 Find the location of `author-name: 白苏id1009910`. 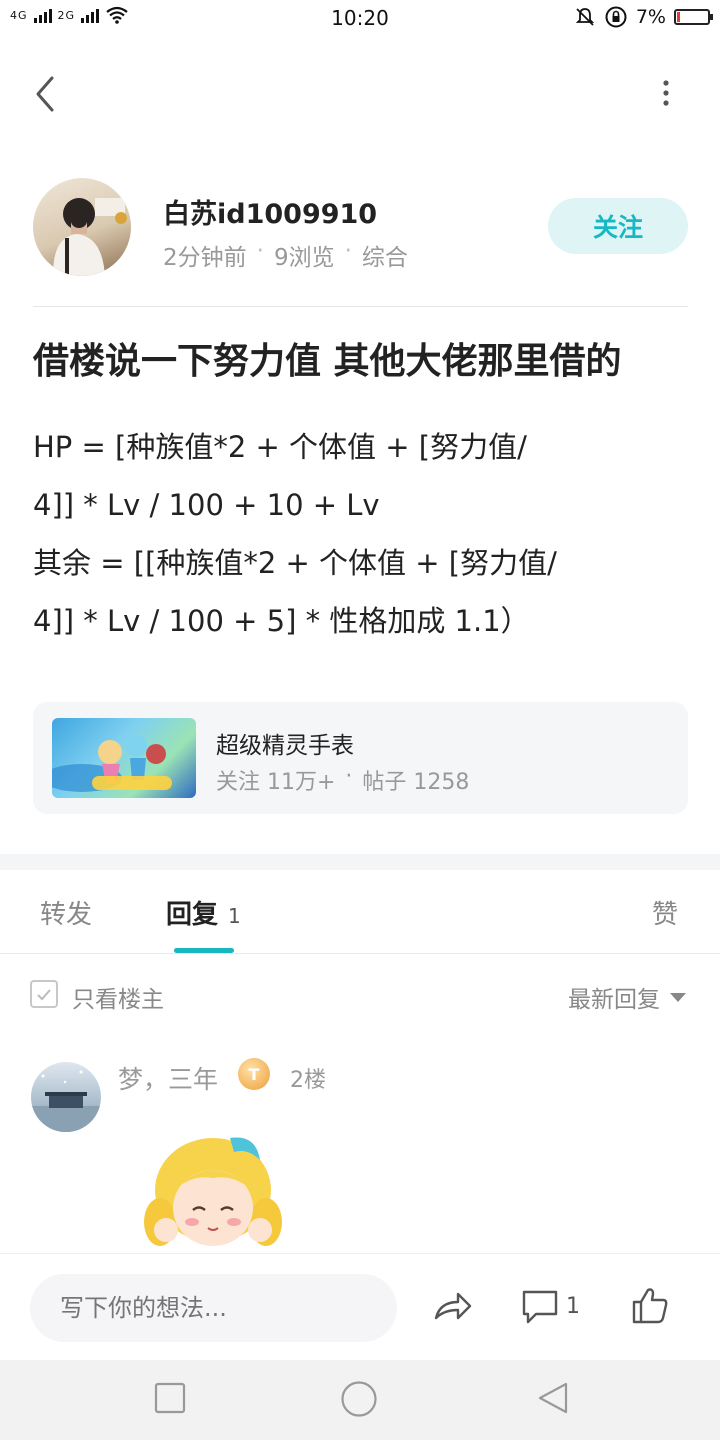

author-name: 白苏id1009910 is located at coordinates (270, 211).